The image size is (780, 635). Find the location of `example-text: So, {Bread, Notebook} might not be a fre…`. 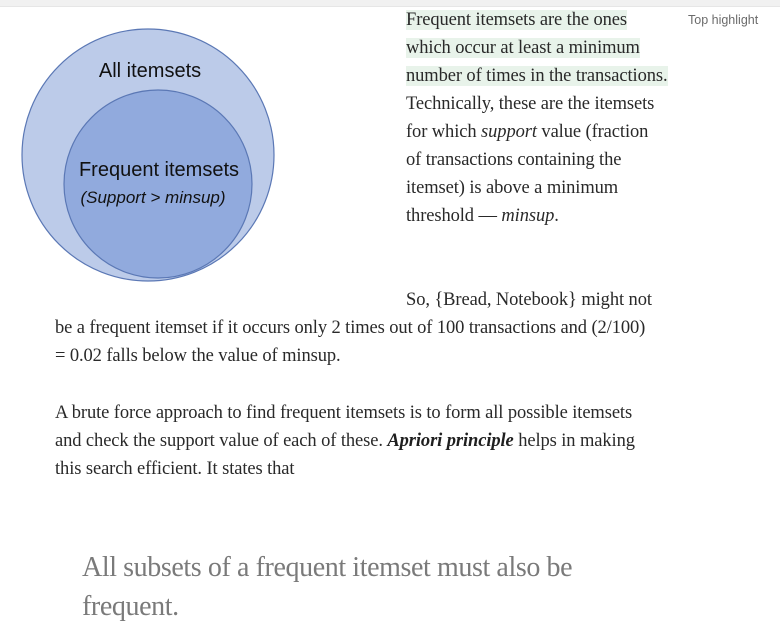

example-text: So, {Bread, Notebook} might not be a fre… is located at coordinates (353, 328).